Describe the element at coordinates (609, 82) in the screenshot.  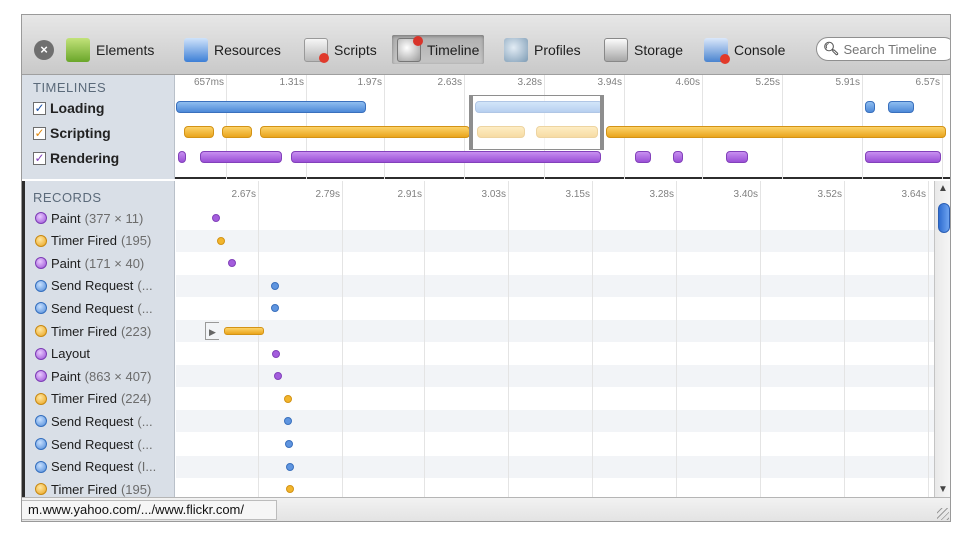
I see `tick-label: 3.94s` at that location.